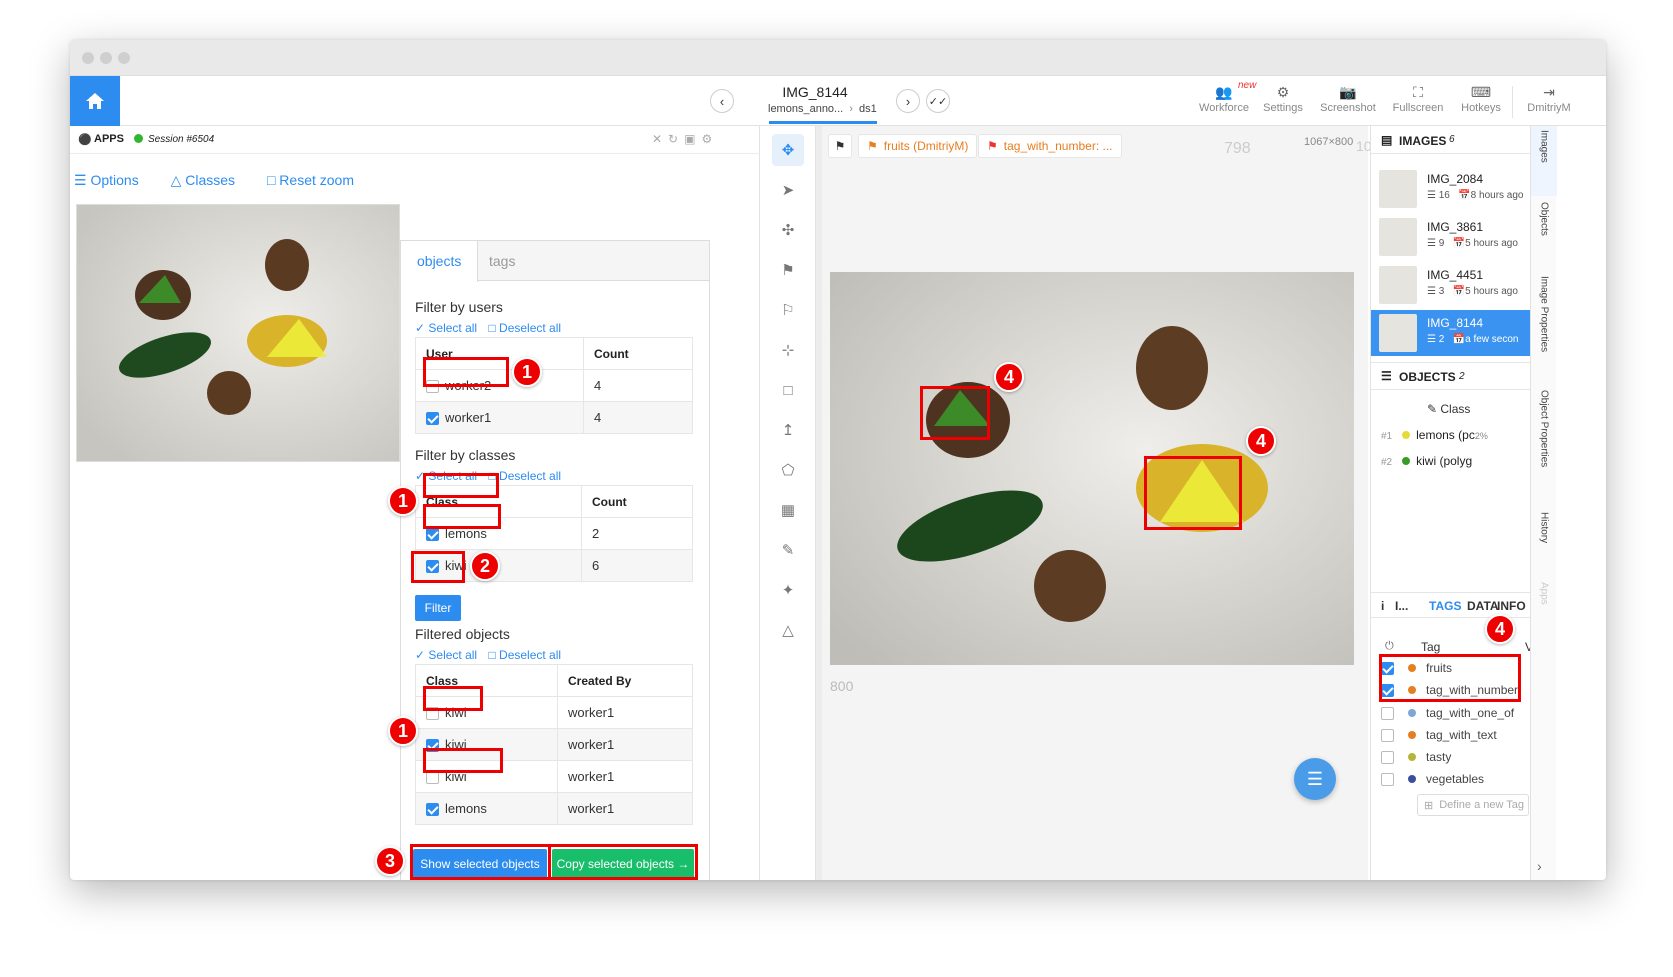  Describe the element at coordinates (88, 58) in the screenshot. I see `close-dot` at that location.